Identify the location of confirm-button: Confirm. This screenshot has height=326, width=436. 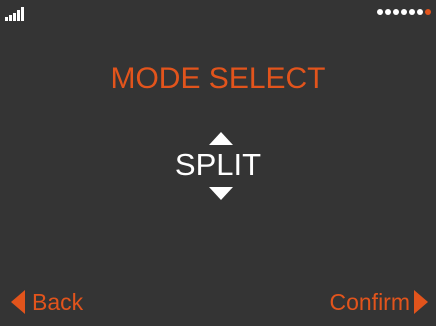
(378, 302).